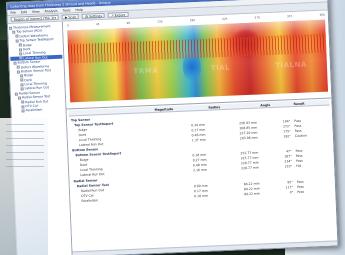 The image size is (345, 255). What do you see at coordinates (322, 14) in the screenshot?
I see `axis-tick-label: 360` at bounding box center [322, 14].